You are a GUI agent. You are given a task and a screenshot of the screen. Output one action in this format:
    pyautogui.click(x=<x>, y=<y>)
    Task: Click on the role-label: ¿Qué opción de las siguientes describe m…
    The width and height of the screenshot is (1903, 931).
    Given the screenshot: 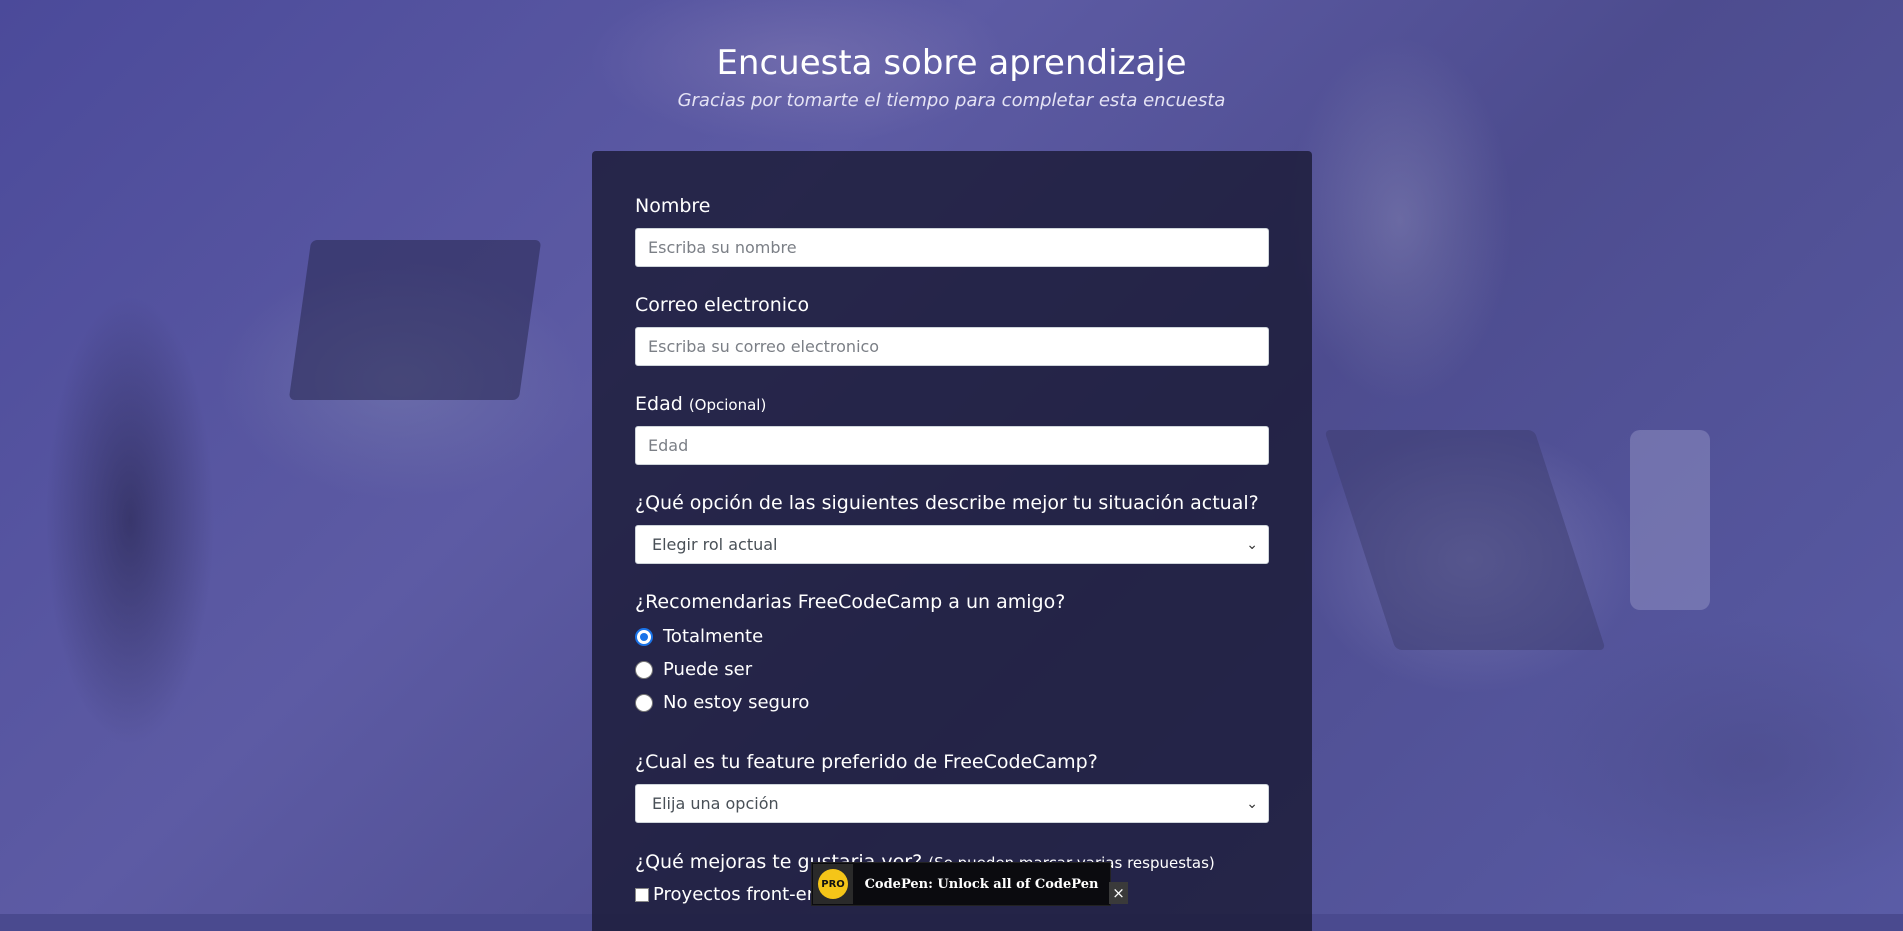 What is the action you would take?
    pyautogui.click(x=947, y=503)
    